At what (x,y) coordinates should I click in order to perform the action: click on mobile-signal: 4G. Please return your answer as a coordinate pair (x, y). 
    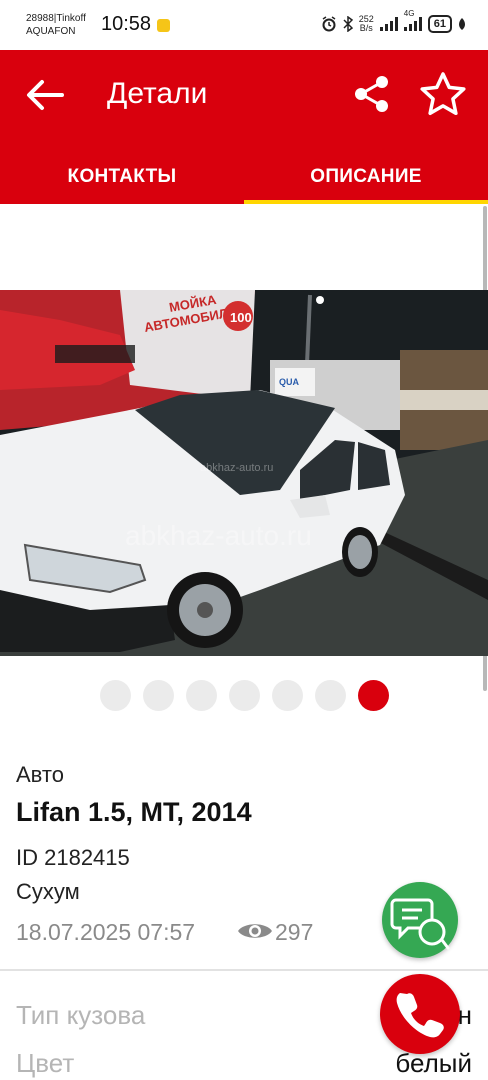
    Looking at the image, I should click on (412, 20).